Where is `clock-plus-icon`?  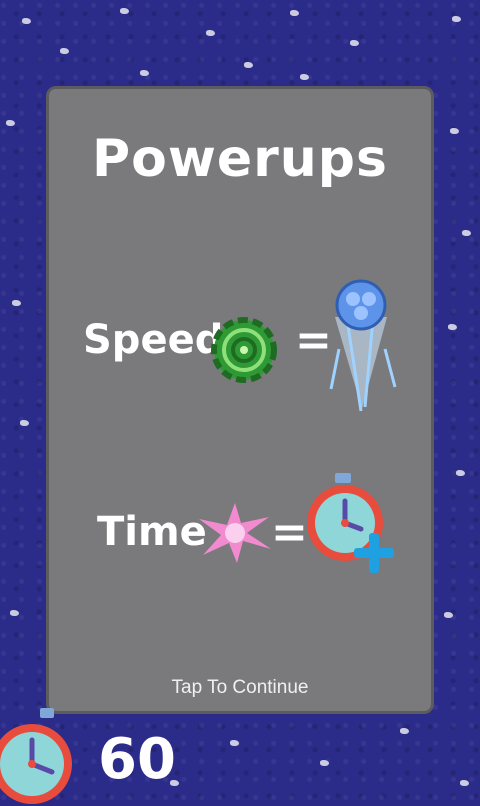 clock-plus-icon is located at coordinates (350, 523).